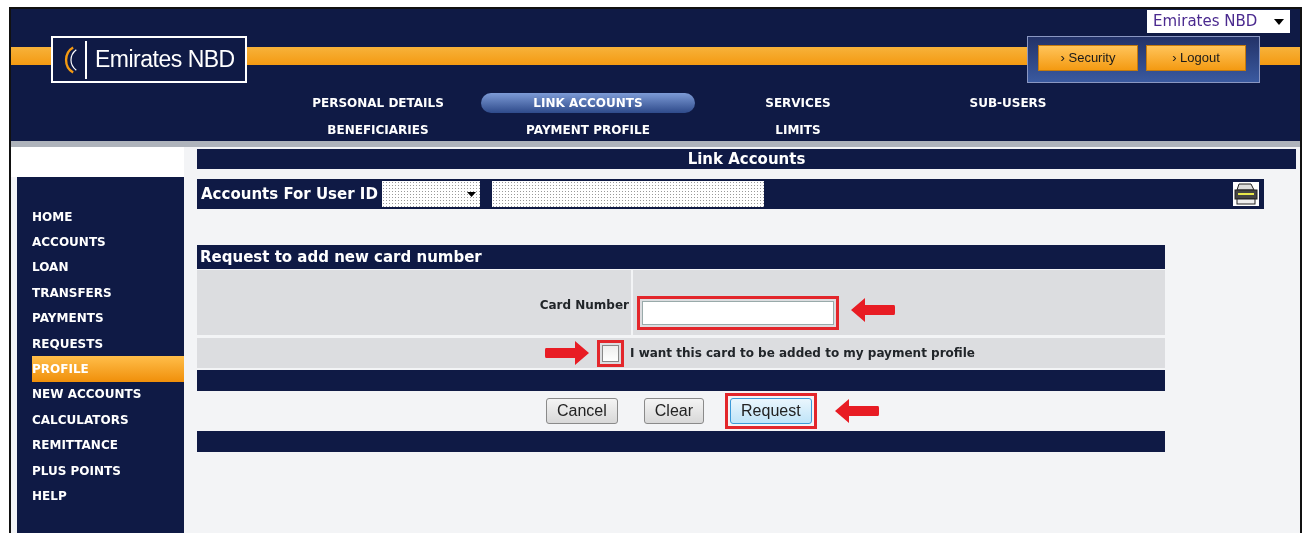 The image size is (1310, 533). I want to click on sidebar-item: REQUESTS, so click(100, 343).